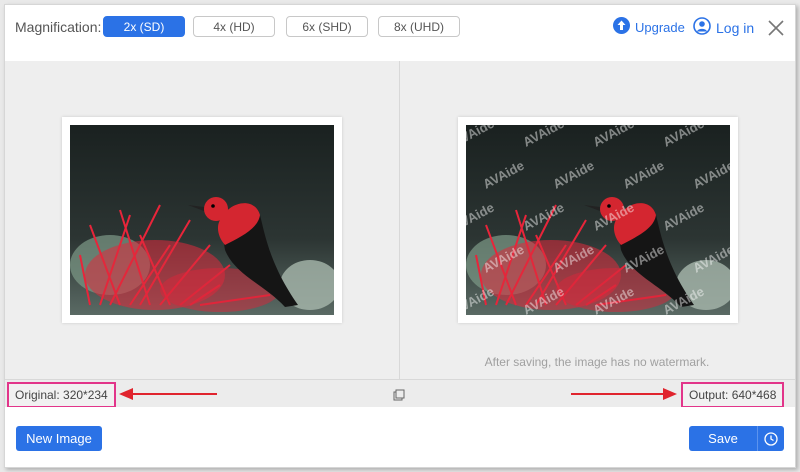  I want to click on upgrade-icon, so click(621, 27).